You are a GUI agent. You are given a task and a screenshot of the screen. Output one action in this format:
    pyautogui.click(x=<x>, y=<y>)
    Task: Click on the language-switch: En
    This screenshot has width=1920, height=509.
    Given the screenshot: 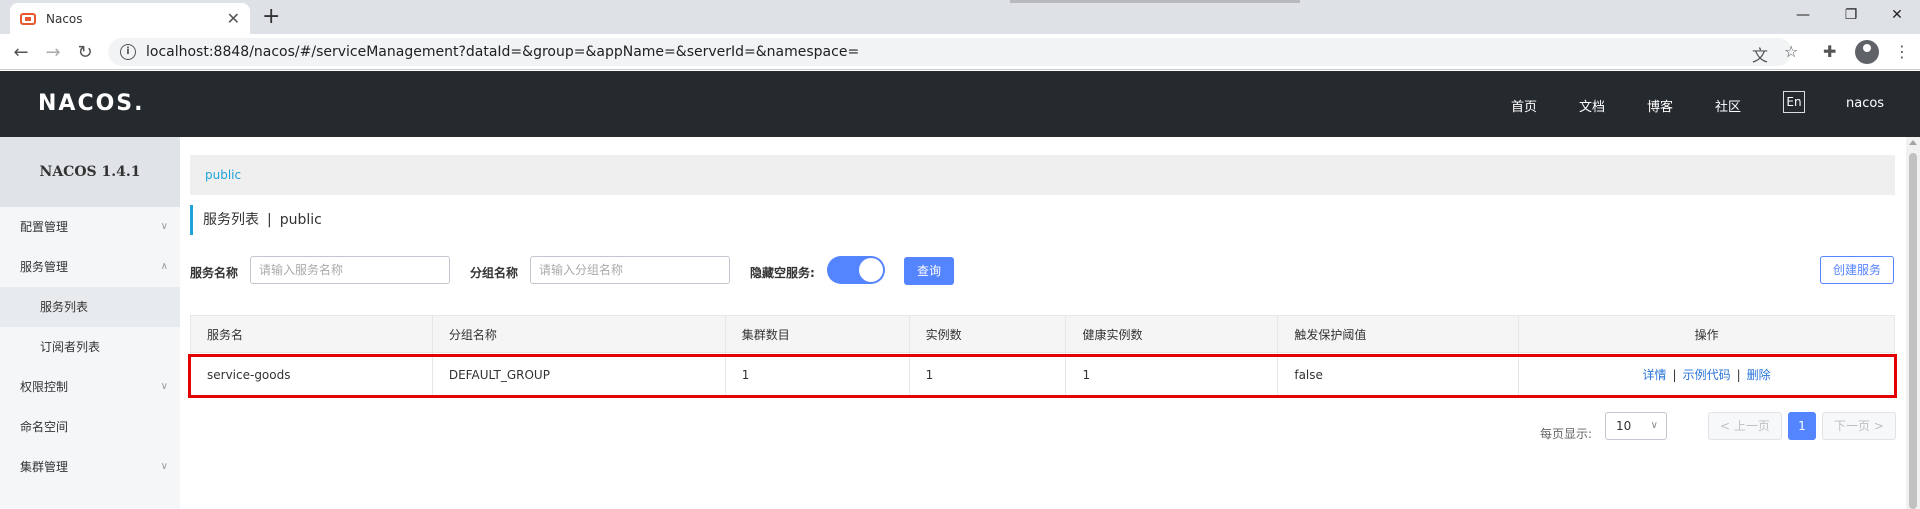 What is the action you would take?
    pyautogui.click(x=1794, y=102)
    